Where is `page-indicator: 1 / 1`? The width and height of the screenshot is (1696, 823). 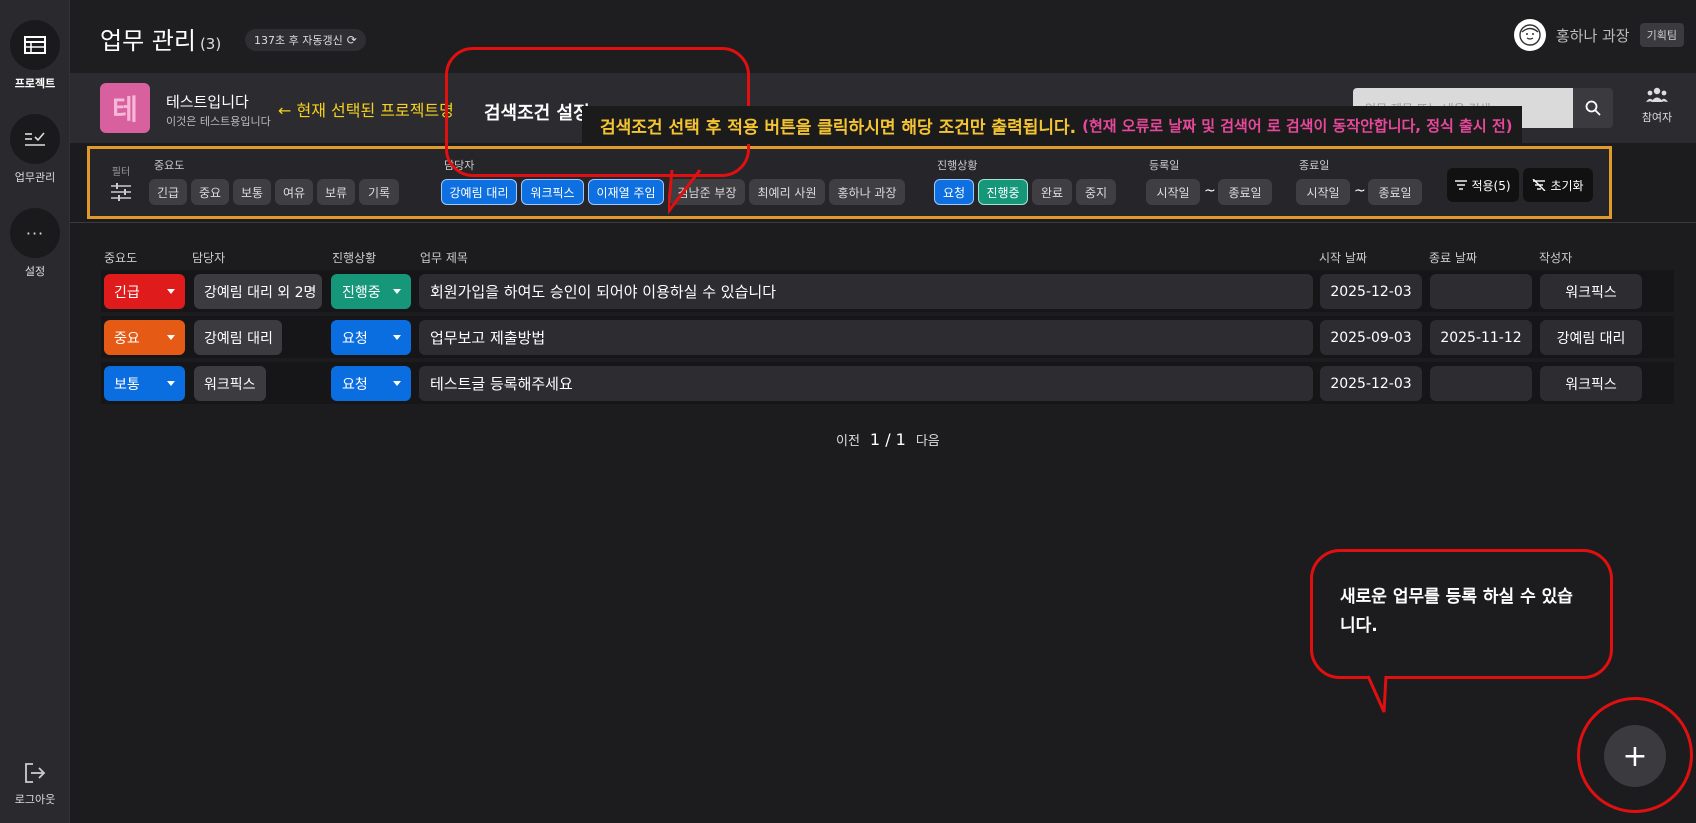 page-indicator: 1 / 1 is located at coordinates (887, 439).